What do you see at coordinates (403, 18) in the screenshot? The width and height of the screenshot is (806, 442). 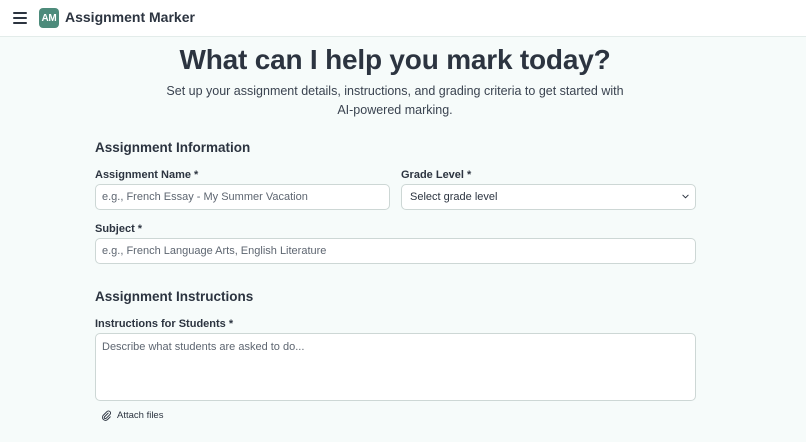 I see `top-bar: AM Assignment Marker` at bounding box center [403, 18].